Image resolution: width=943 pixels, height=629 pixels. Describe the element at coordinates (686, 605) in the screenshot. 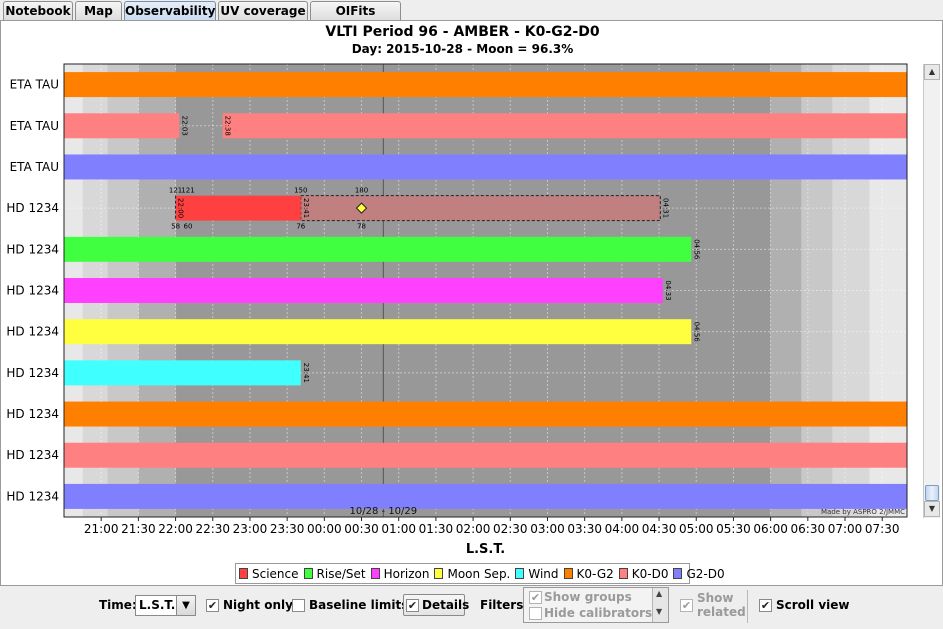

I see `show-related-checkbox: ✔` at that location.